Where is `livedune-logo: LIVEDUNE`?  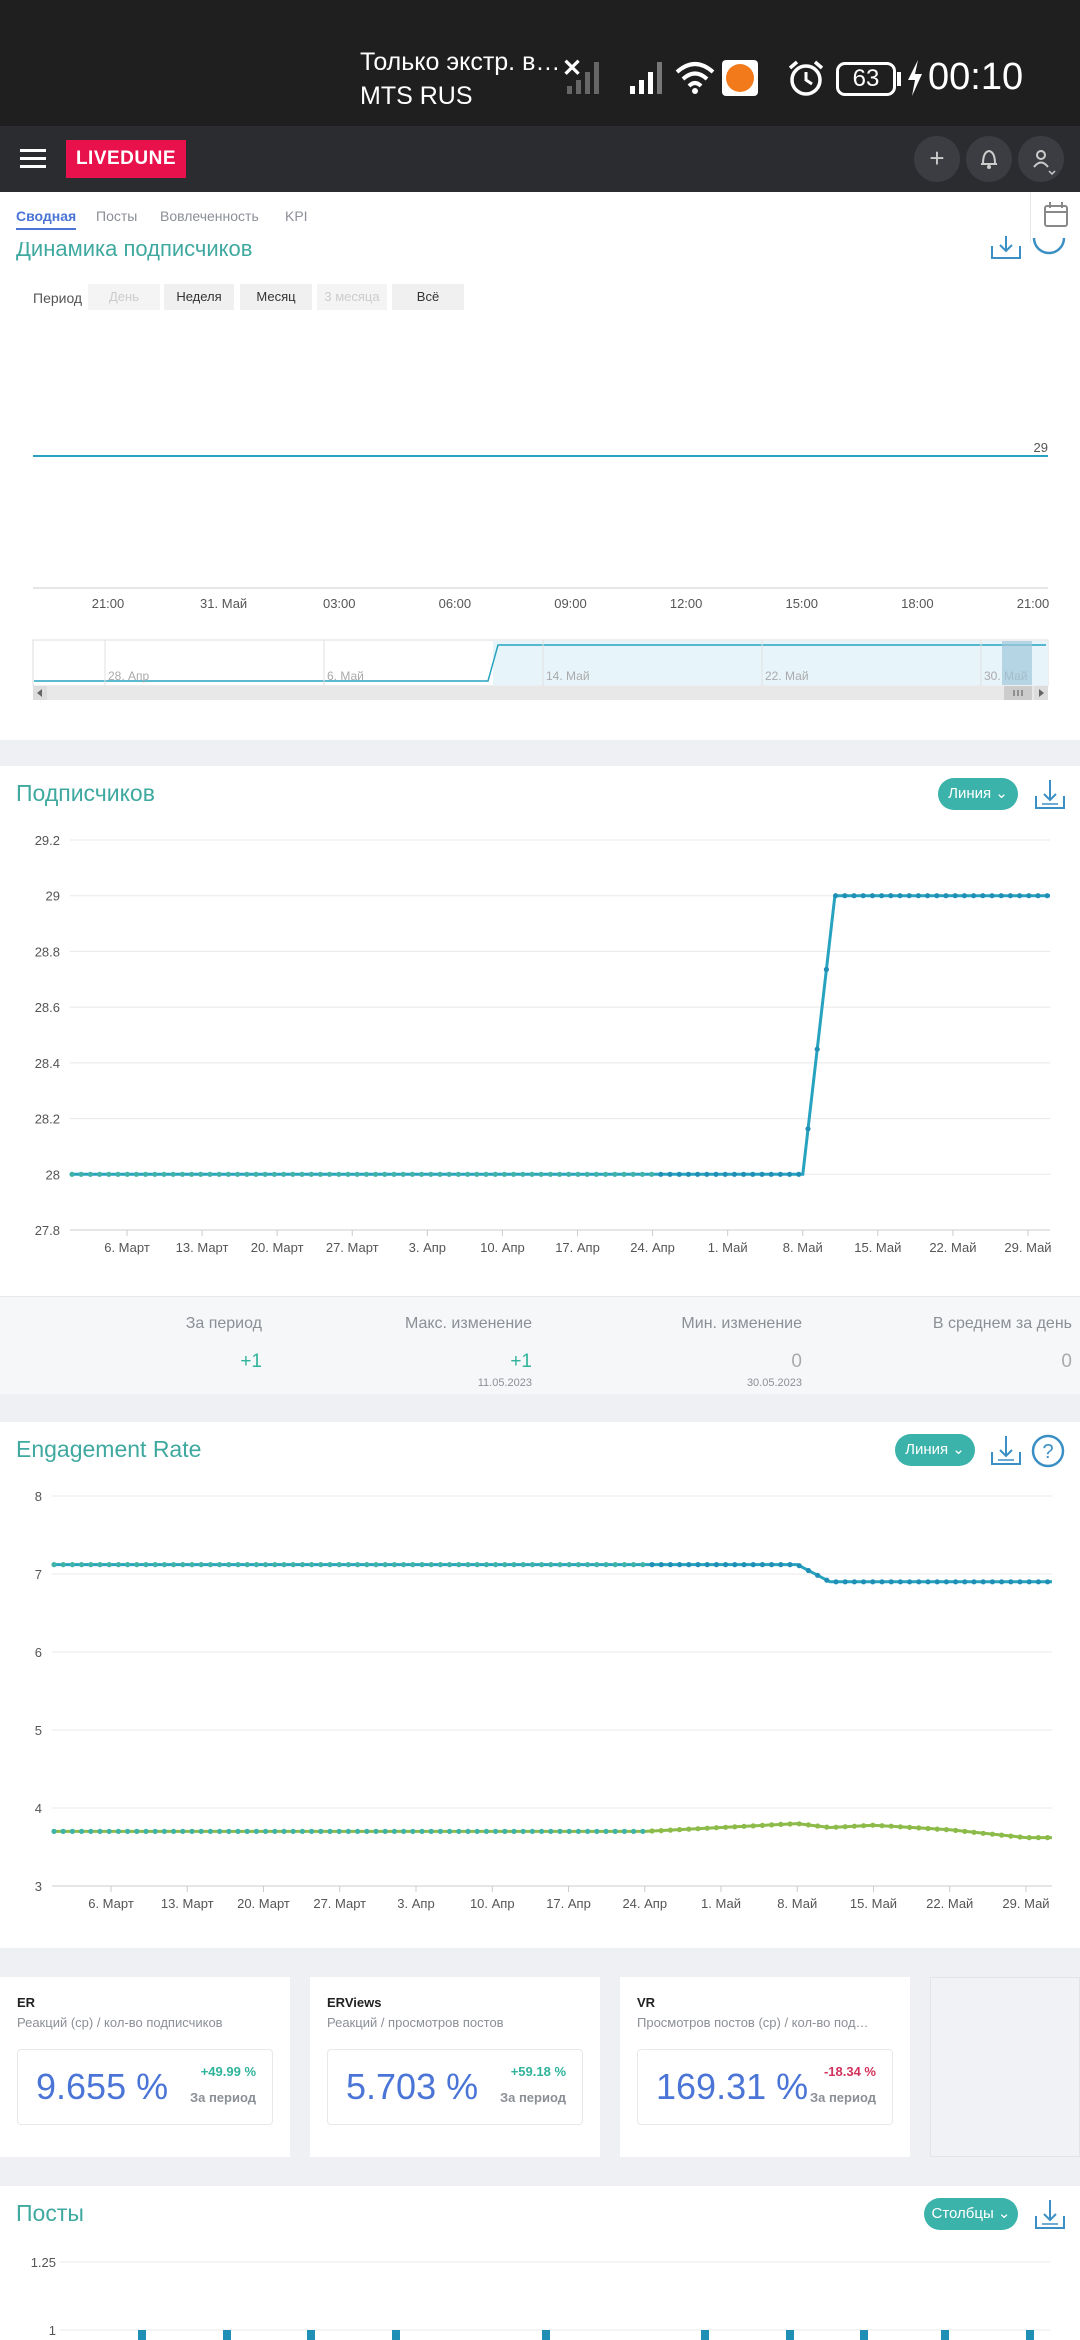
livedune-logo: LIVEDUNE is located at coordinates (126, 159).